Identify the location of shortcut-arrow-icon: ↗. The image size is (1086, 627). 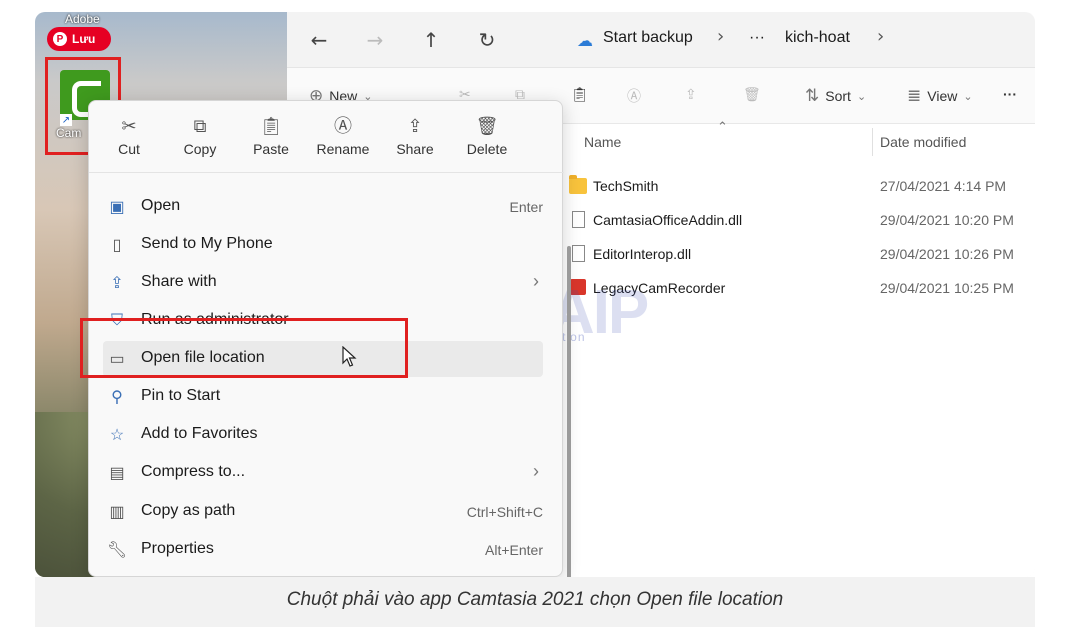
(66, 120).